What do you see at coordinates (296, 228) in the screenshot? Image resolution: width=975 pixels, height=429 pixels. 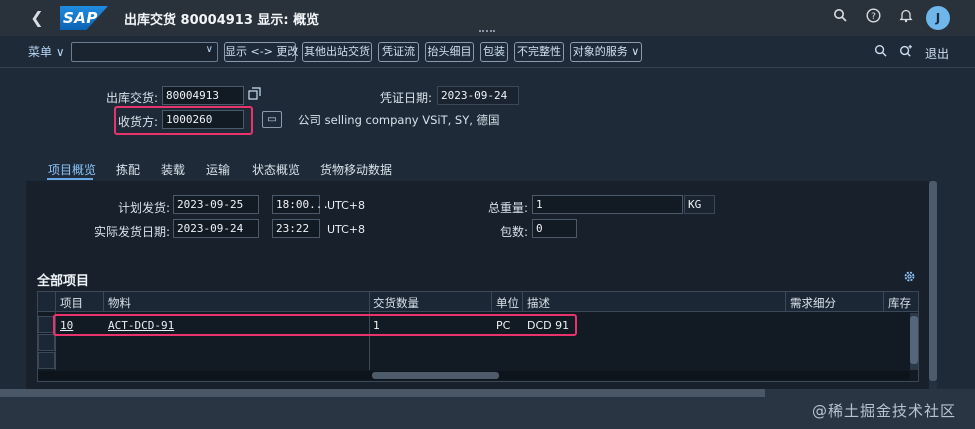 I see `actual-ship-time-field: 23:22` at bounding box center [296, 228].